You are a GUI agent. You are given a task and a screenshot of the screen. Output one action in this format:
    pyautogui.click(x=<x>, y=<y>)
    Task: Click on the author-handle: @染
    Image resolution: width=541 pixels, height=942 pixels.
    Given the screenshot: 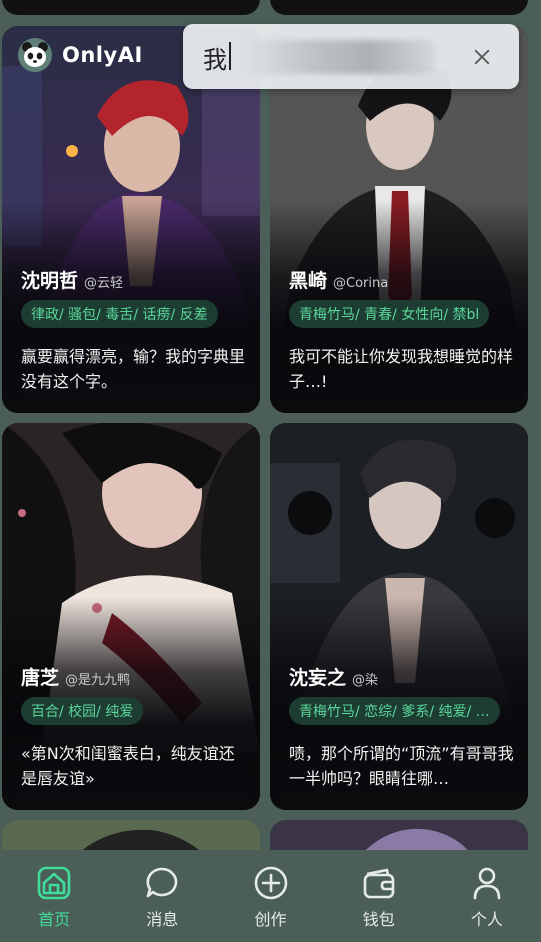 What is the action you would take?
    pyautogui.click(x=365, y=680)
    